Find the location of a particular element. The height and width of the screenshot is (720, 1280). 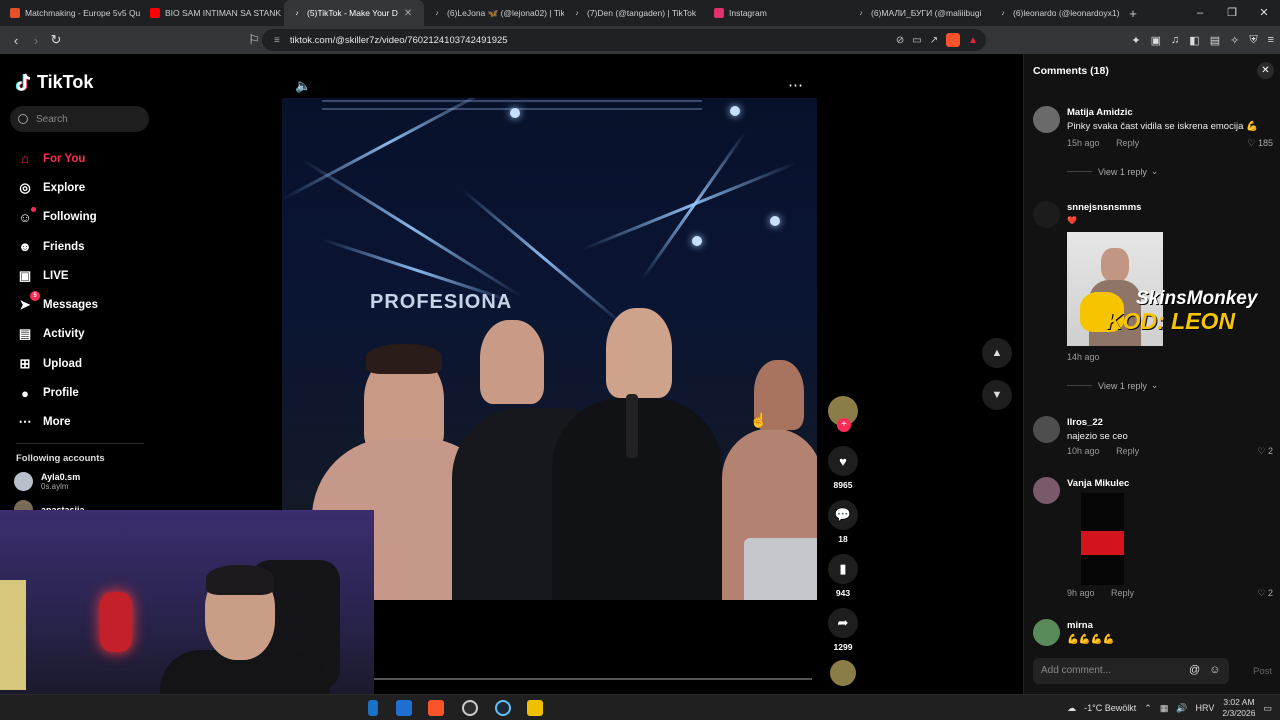

nav-item-live: ▣ LIVE is located at coordinates (57, 275).